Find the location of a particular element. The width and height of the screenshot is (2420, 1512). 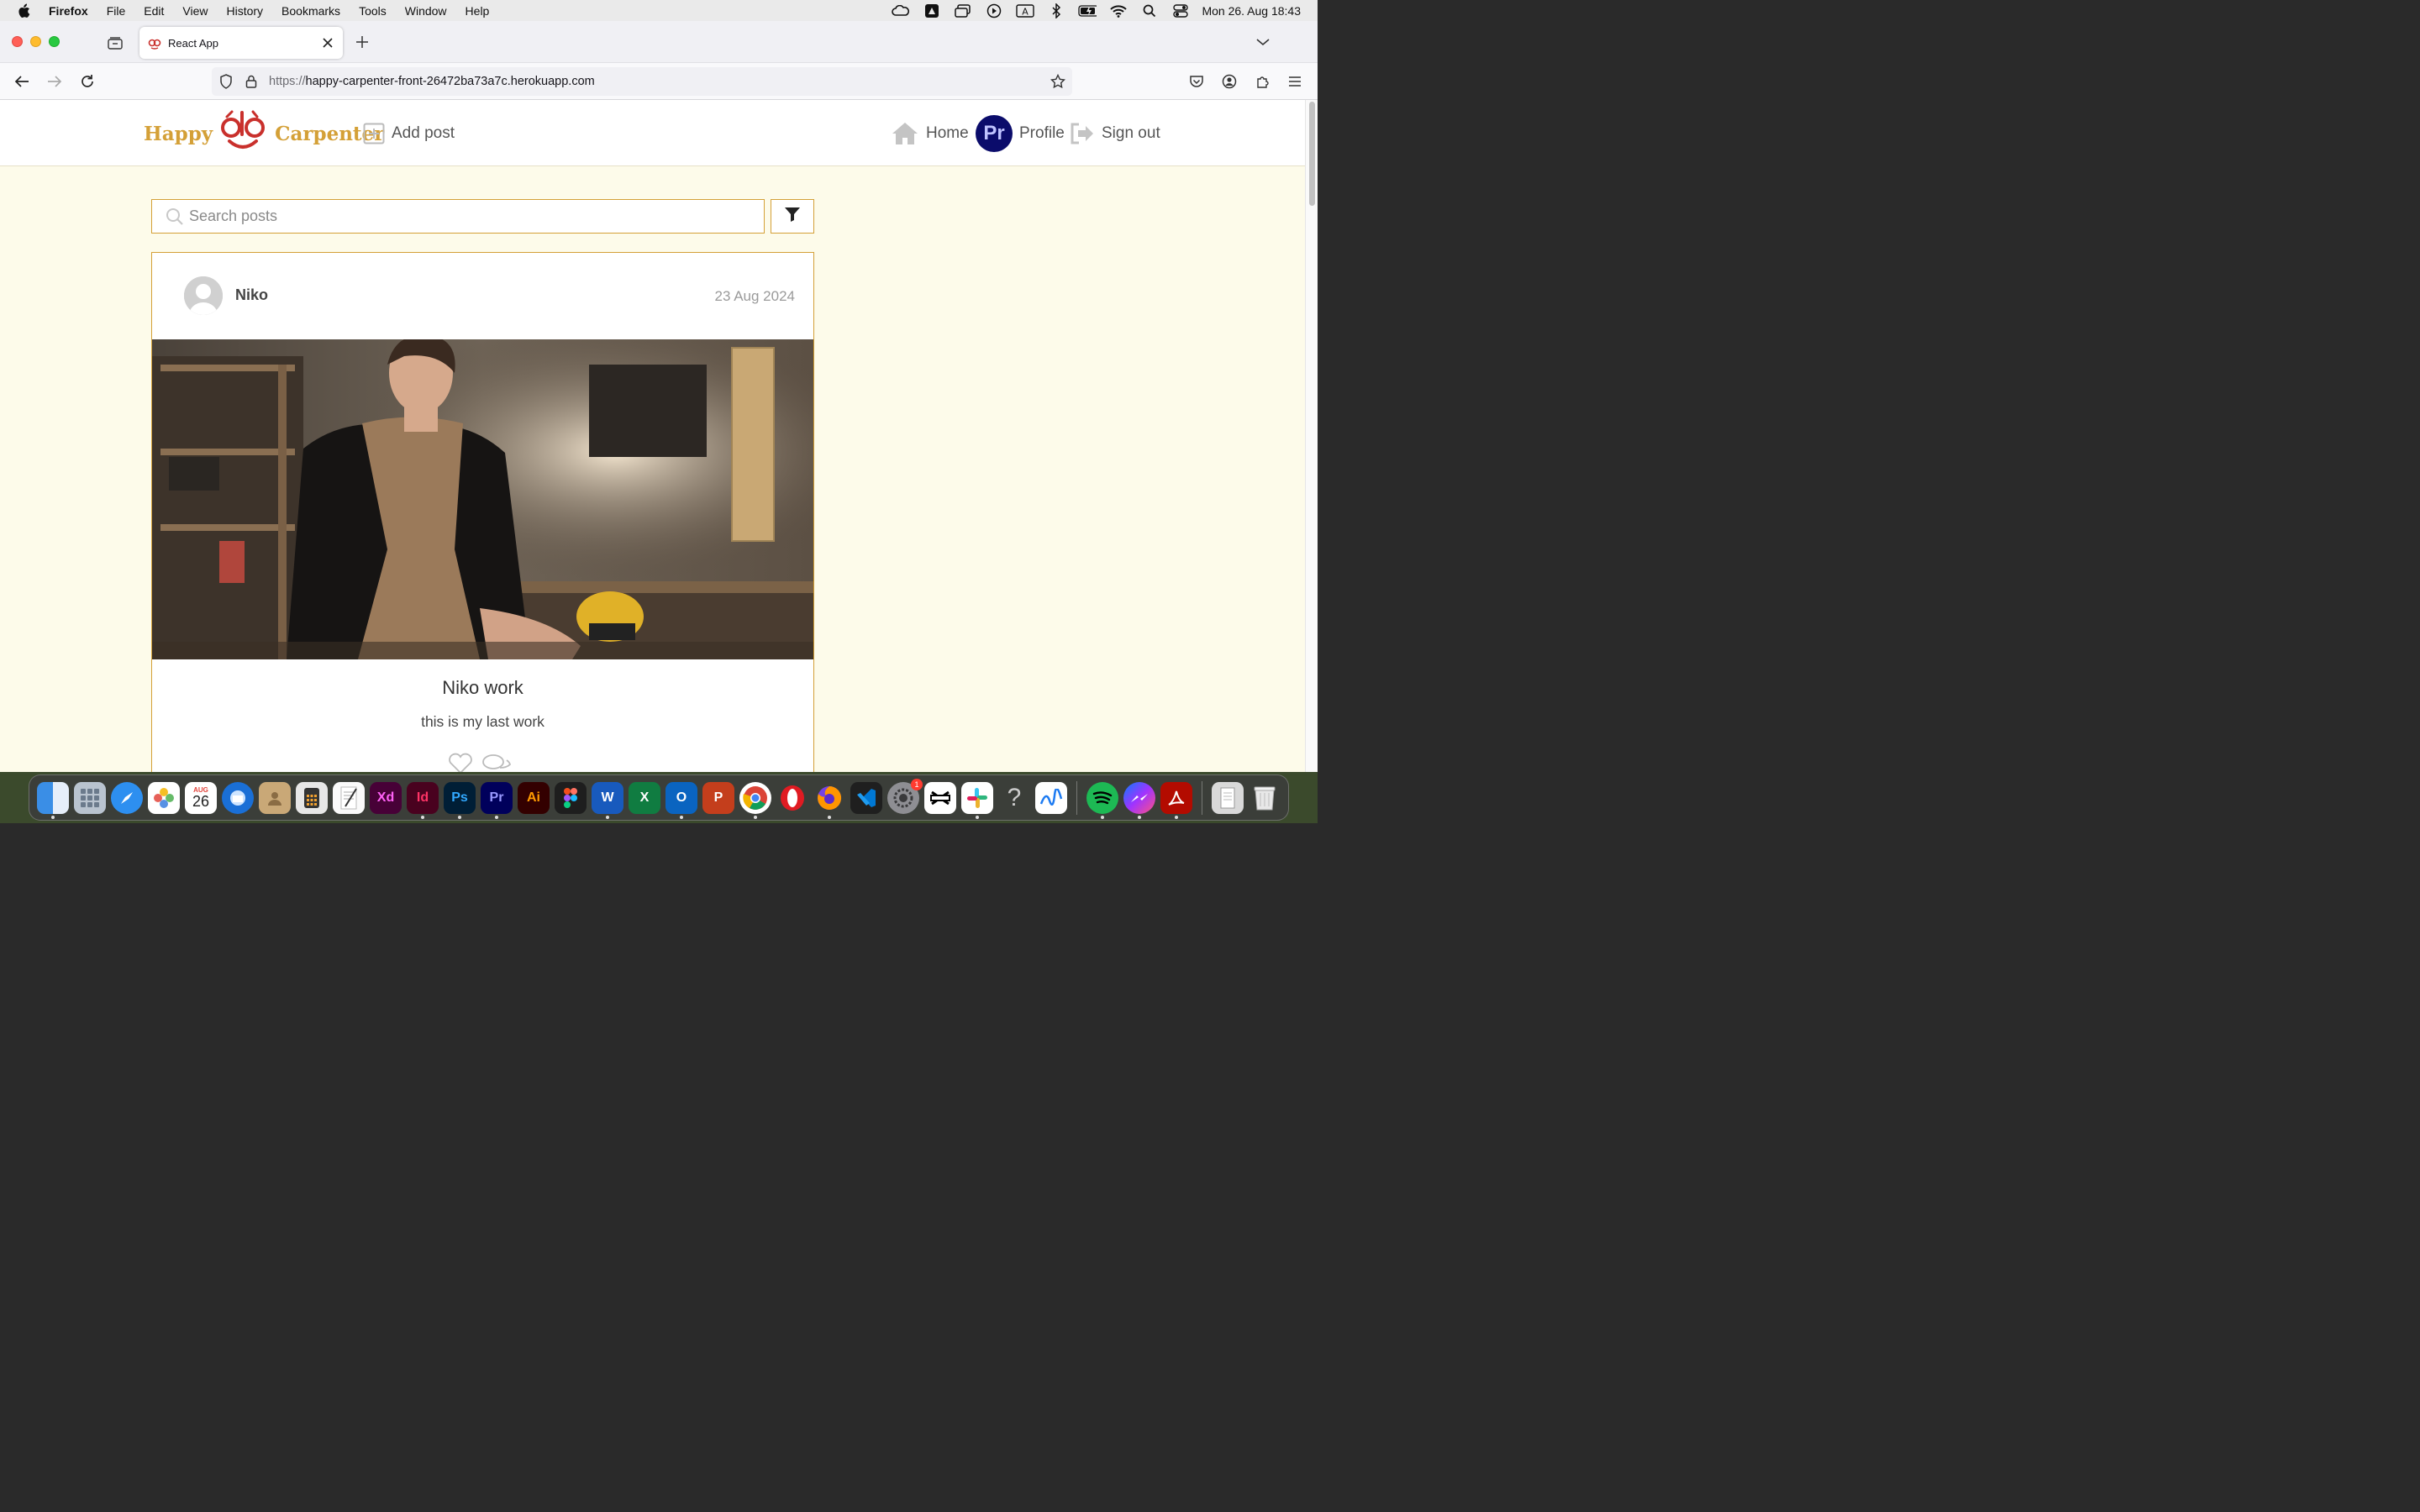

scrollbar-thumb is located at coordinates (1312, 154).